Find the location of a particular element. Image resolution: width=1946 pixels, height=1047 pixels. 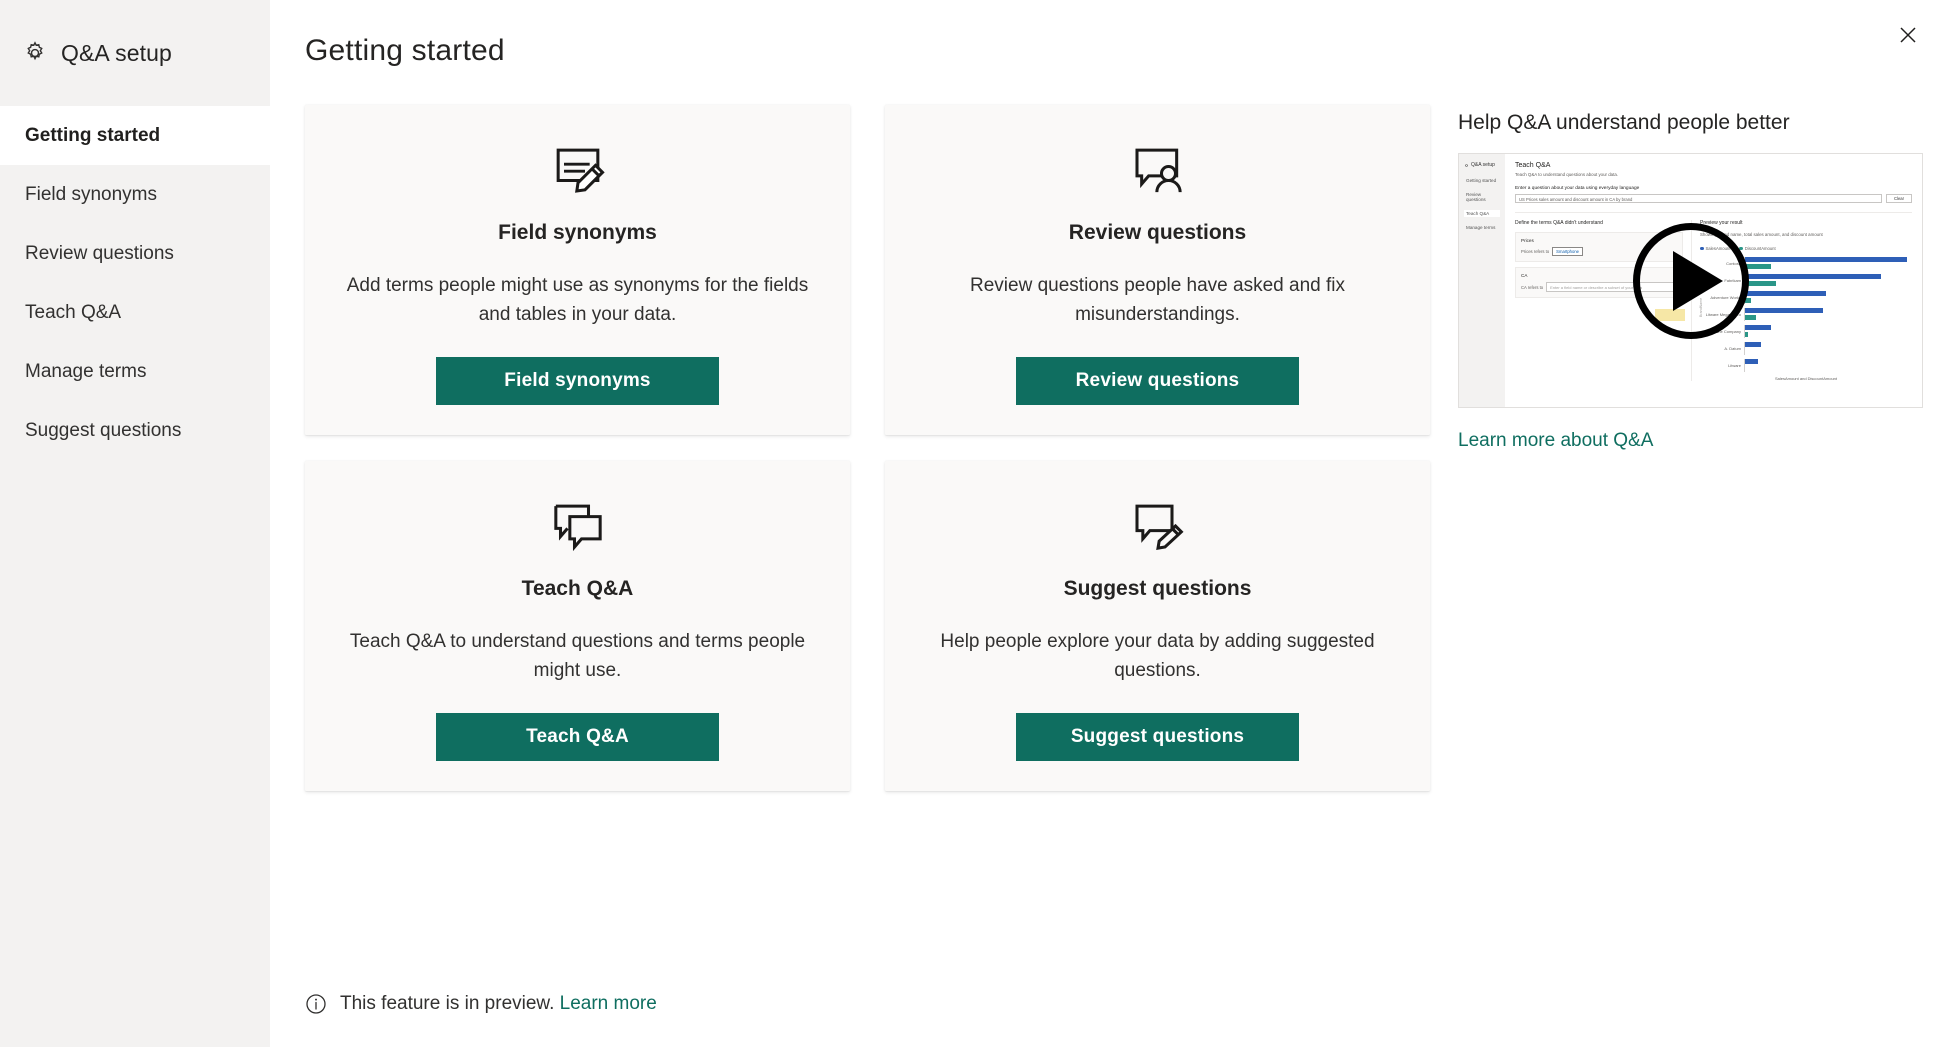

chart-row: The Phone Company is located at coordinates (1806, 331).